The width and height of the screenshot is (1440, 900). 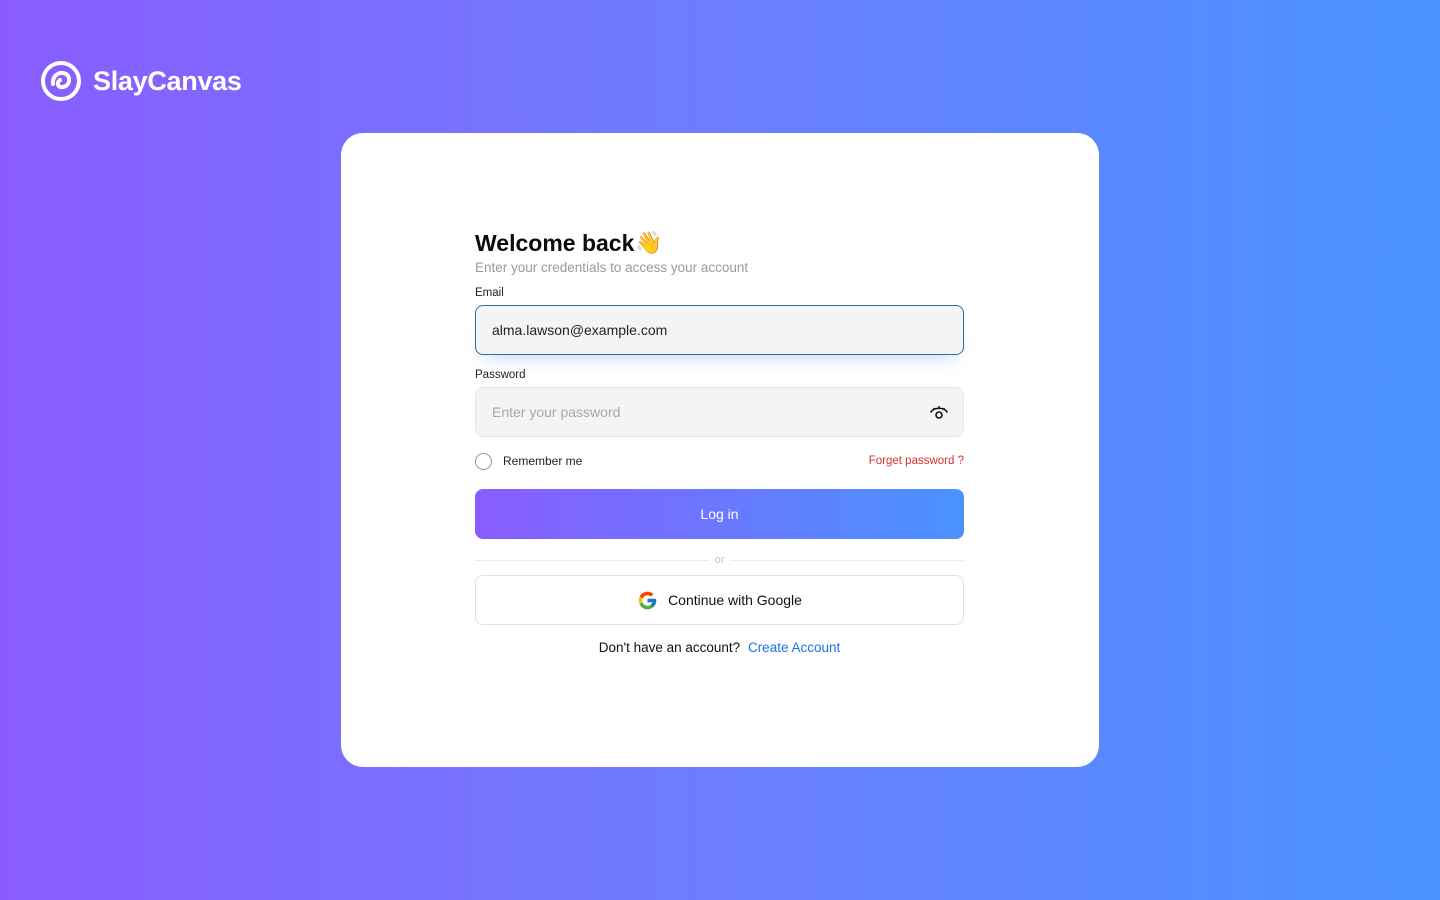 I want to click on divider-text: or, so click(x=719, y=560).